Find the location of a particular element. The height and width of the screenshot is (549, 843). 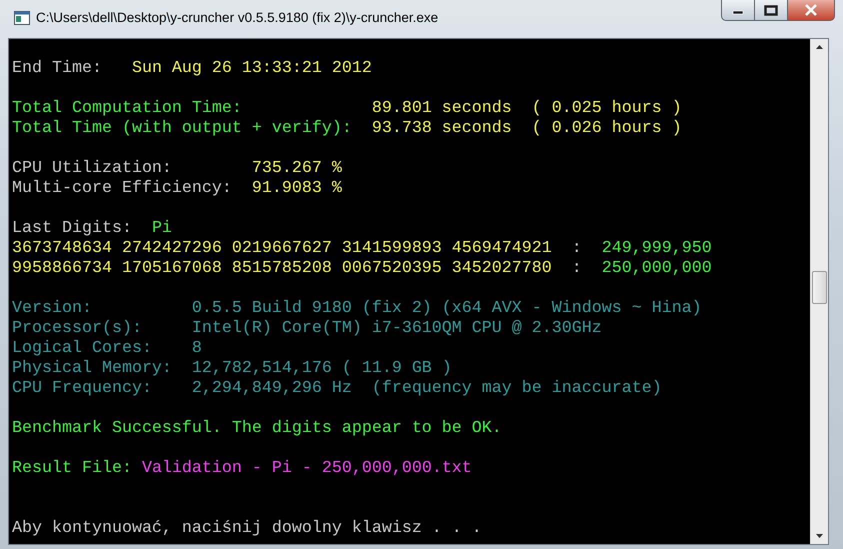

console-text: Last Digits: is located at coordinates (72, 229).